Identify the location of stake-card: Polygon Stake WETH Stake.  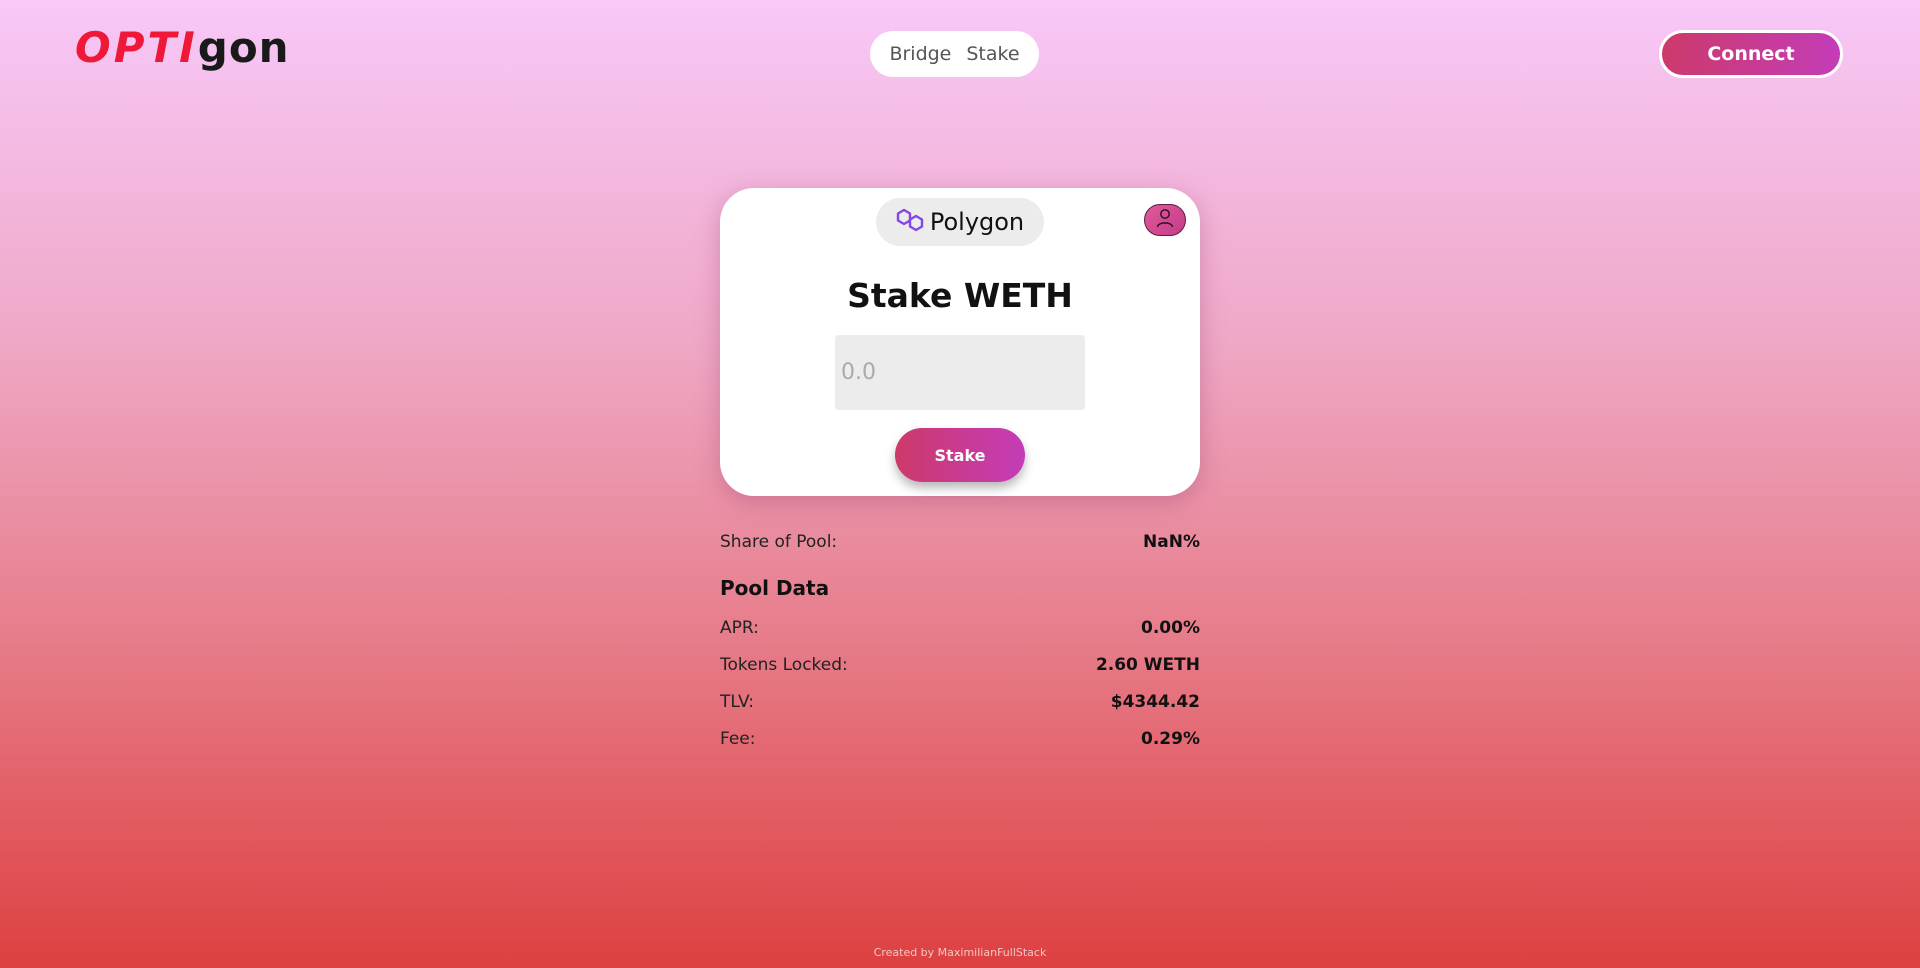
(960, 342).